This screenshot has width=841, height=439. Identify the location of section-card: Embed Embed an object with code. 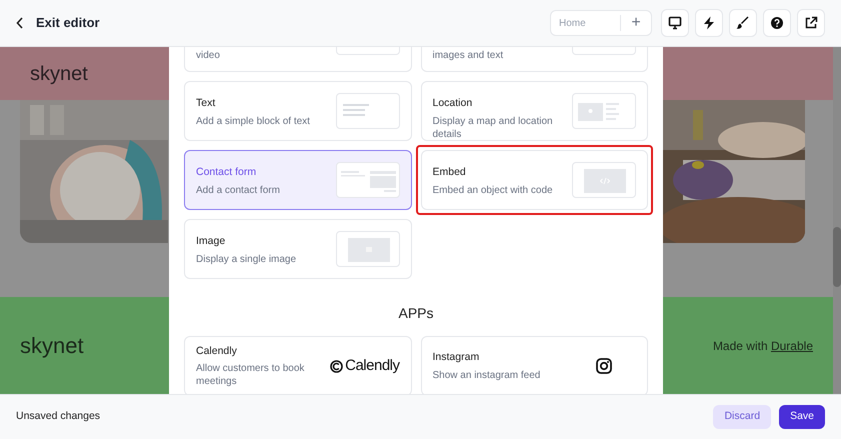
(534, 180).